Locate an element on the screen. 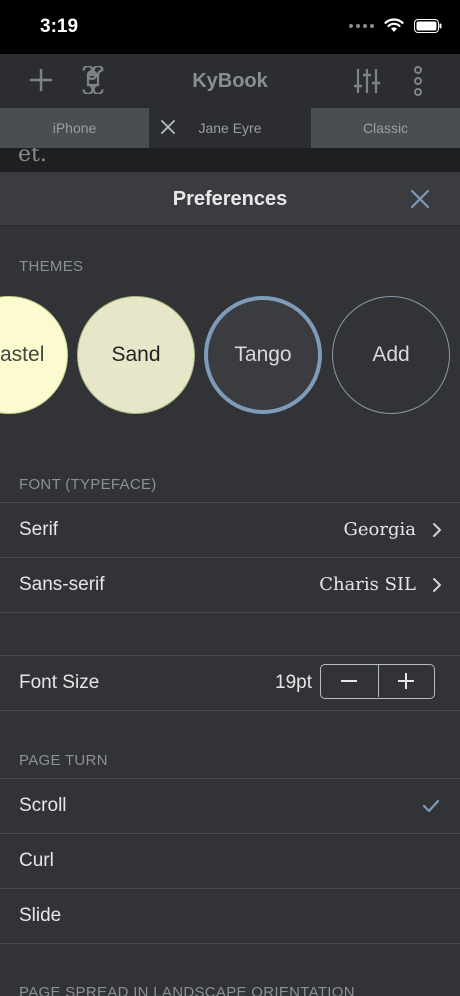 The width and height of the screenshot is (460, 996). tab-label: Jane Eyre is located at coordinates (230, 128).